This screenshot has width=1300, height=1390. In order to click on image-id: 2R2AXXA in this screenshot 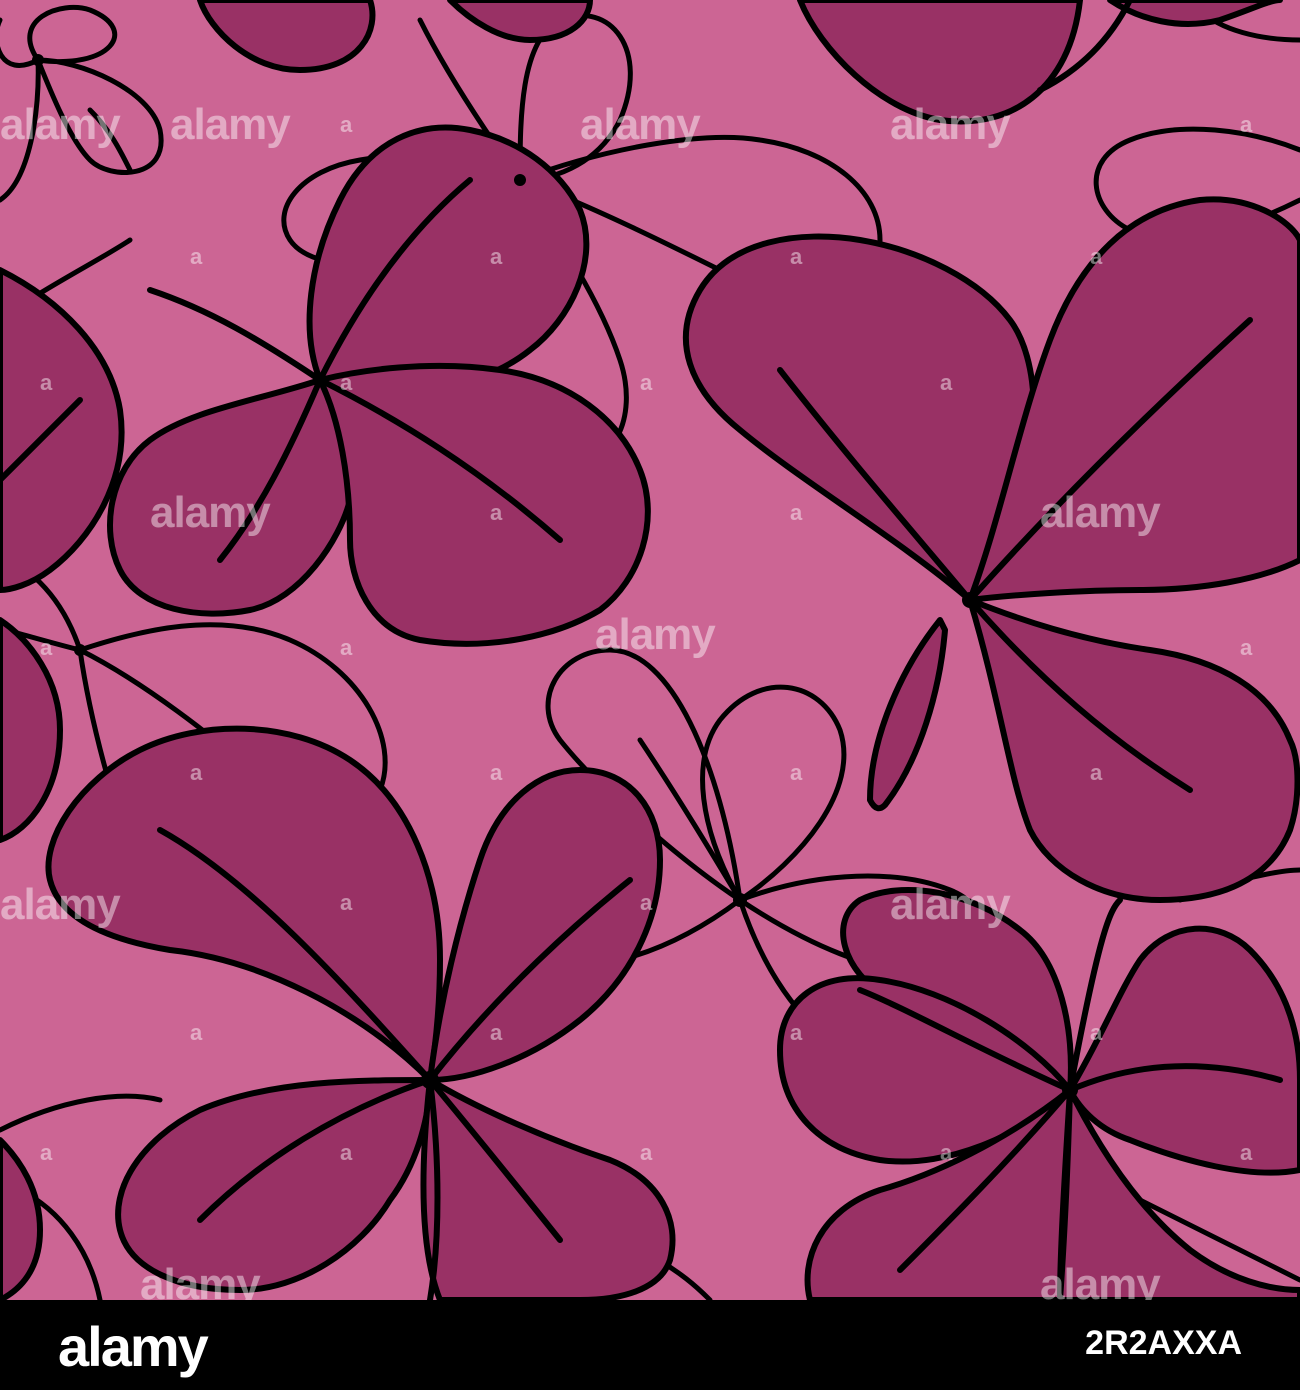, I will do `click(1163, 1343)`.